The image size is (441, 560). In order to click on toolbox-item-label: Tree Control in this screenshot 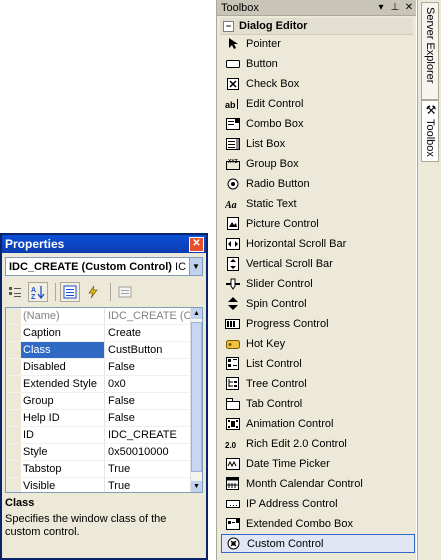, I will do `click(276, 383)`.